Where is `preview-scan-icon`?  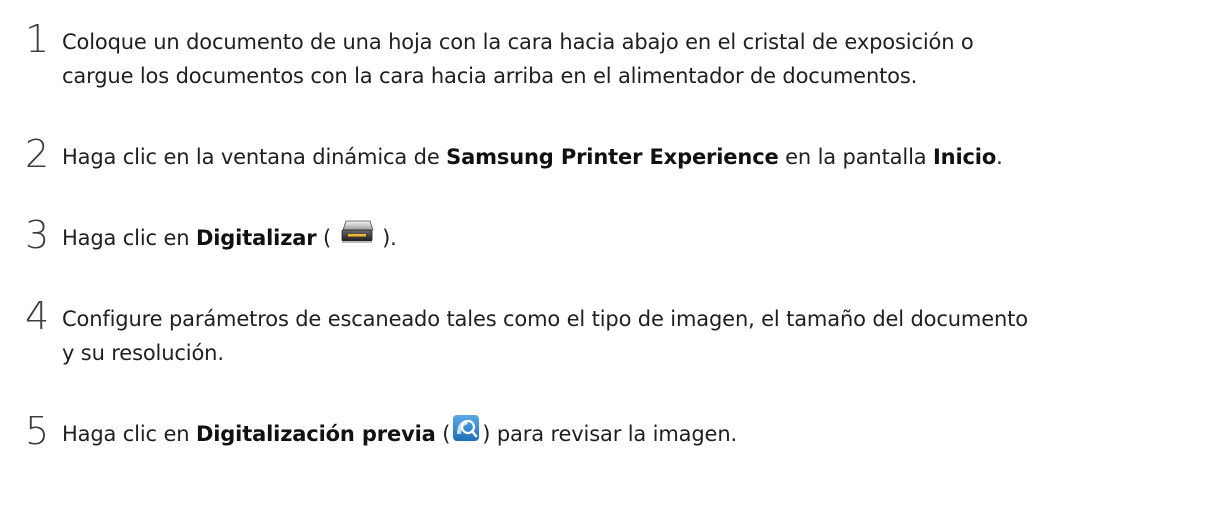
preview-scan-icon is located at coordinates (466, 433).